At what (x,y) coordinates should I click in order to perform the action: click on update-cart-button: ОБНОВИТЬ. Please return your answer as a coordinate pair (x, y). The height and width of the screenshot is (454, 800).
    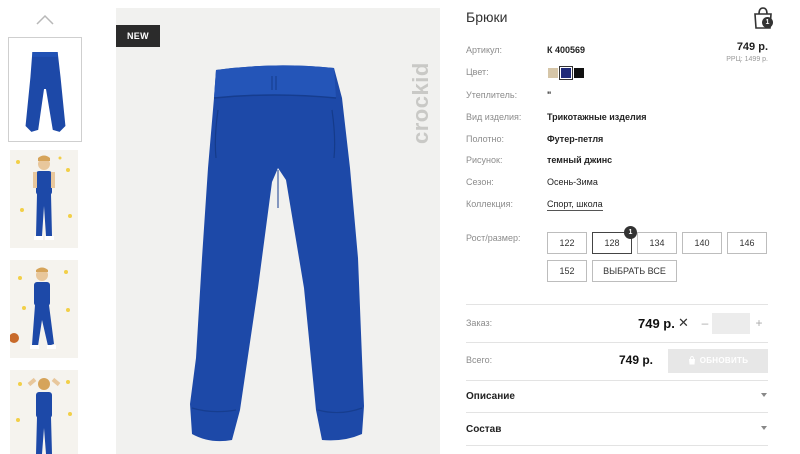
    Looking at the image, I should click on (718, 361).